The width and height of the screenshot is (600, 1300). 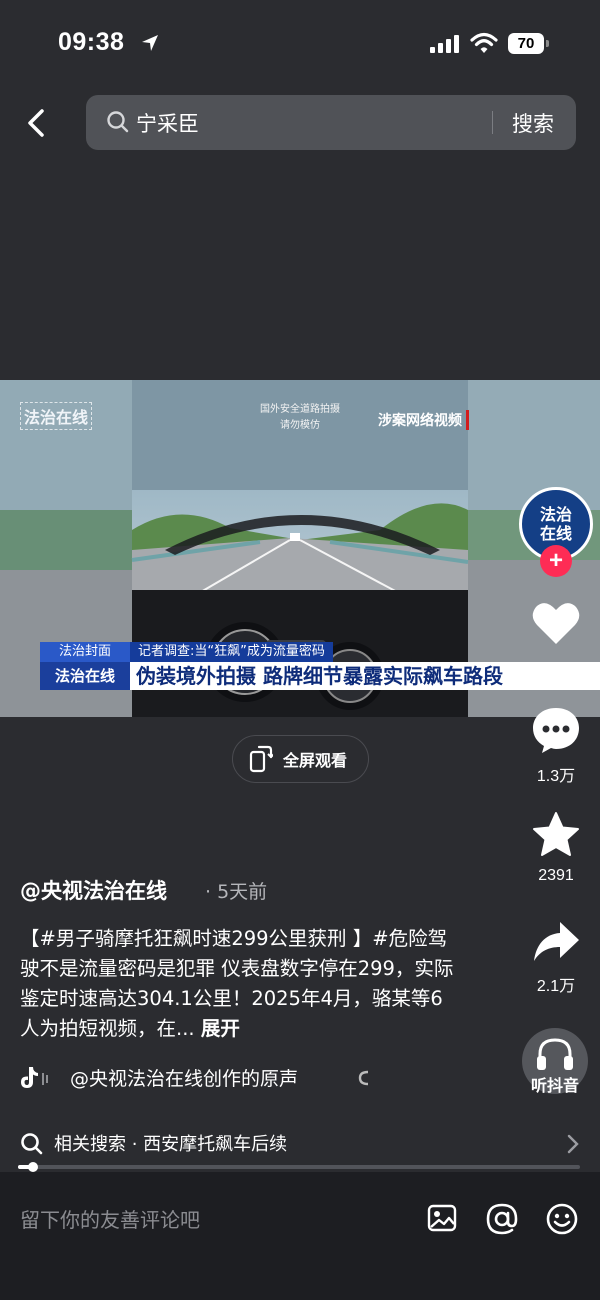 What do you see at coordinates (261, 759) in the screenshot?
I see `fullscreen-rotate-icon` at bounding box center [261, 759].